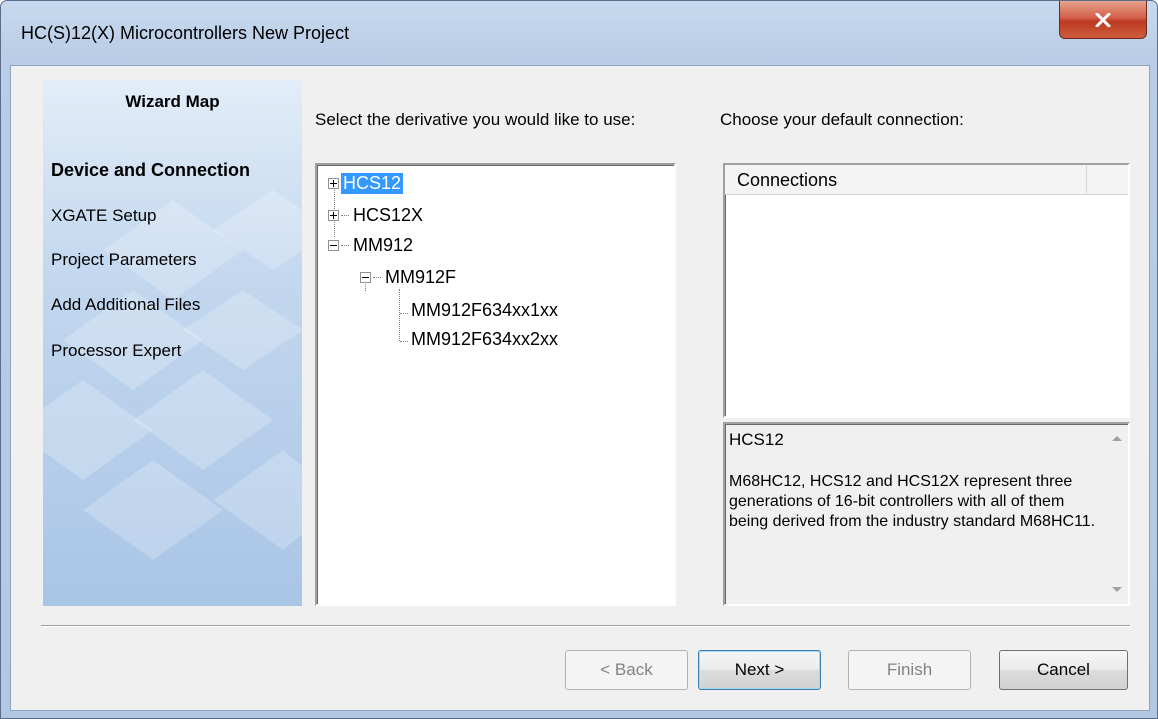 The image size is (1158, 719). I want to click on tree-node-mm912f: MM912F, so click(409, 277).